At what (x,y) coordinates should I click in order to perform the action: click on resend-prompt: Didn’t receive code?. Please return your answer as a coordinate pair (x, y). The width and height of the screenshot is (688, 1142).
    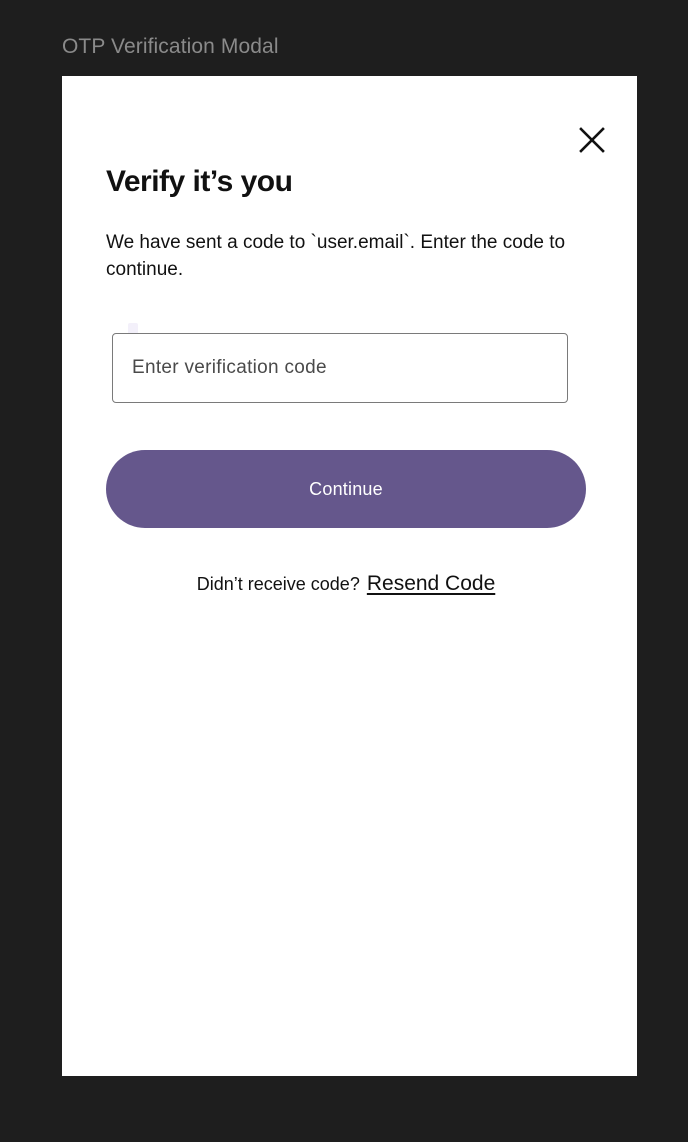
    Looking at the image, I should click on (278, 584).